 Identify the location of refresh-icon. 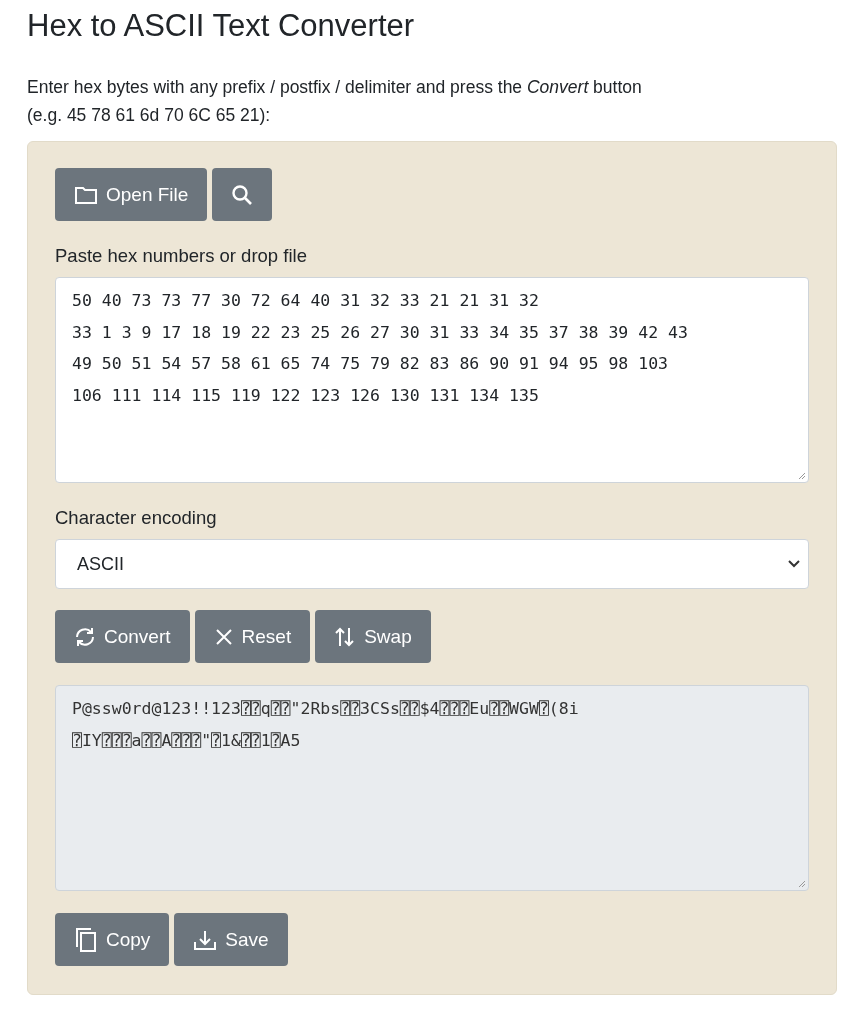
(85, 636).